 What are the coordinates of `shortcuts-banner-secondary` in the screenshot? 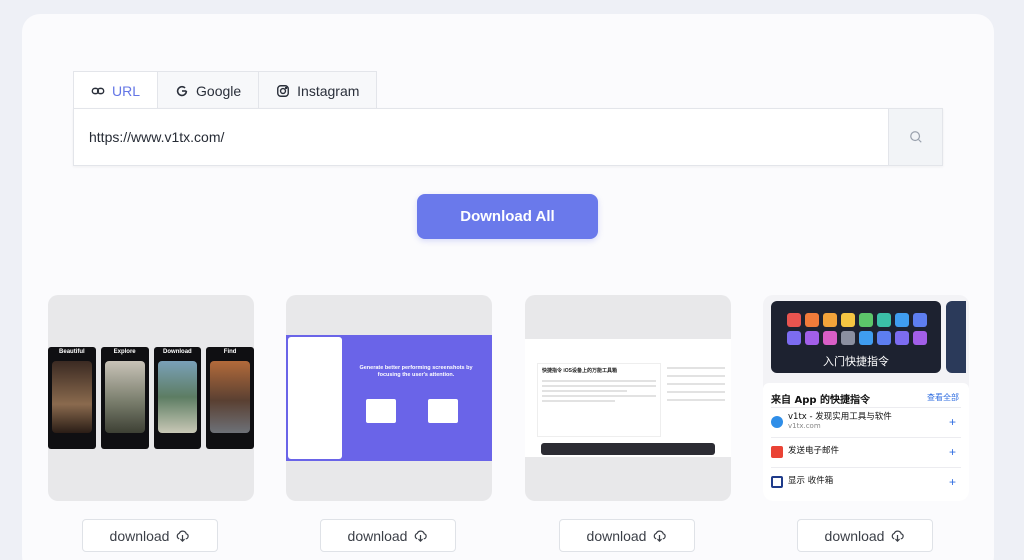 It's located at (956, 337).